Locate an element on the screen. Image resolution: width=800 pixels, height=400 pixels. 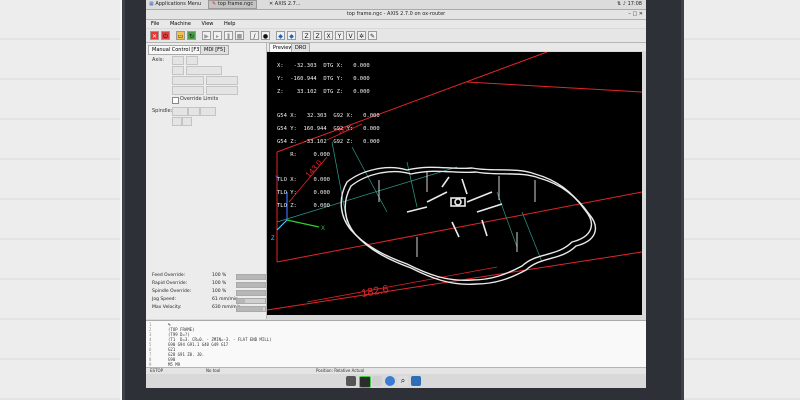
dro-row: G54 Y: 160.944 G92 Y: 0.000 is located at coordinates (328, 129).